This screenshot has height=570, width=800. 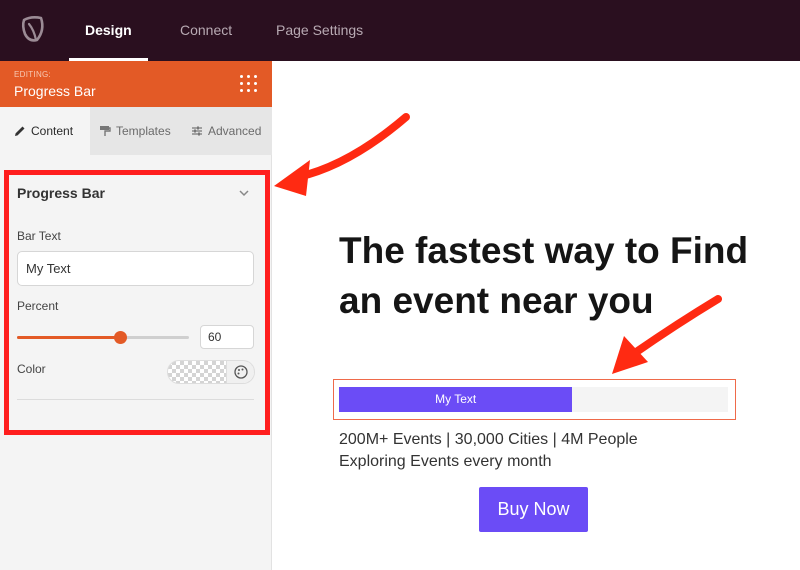 I want to click on tab-templates: Templates, so click(x=135, y=131).